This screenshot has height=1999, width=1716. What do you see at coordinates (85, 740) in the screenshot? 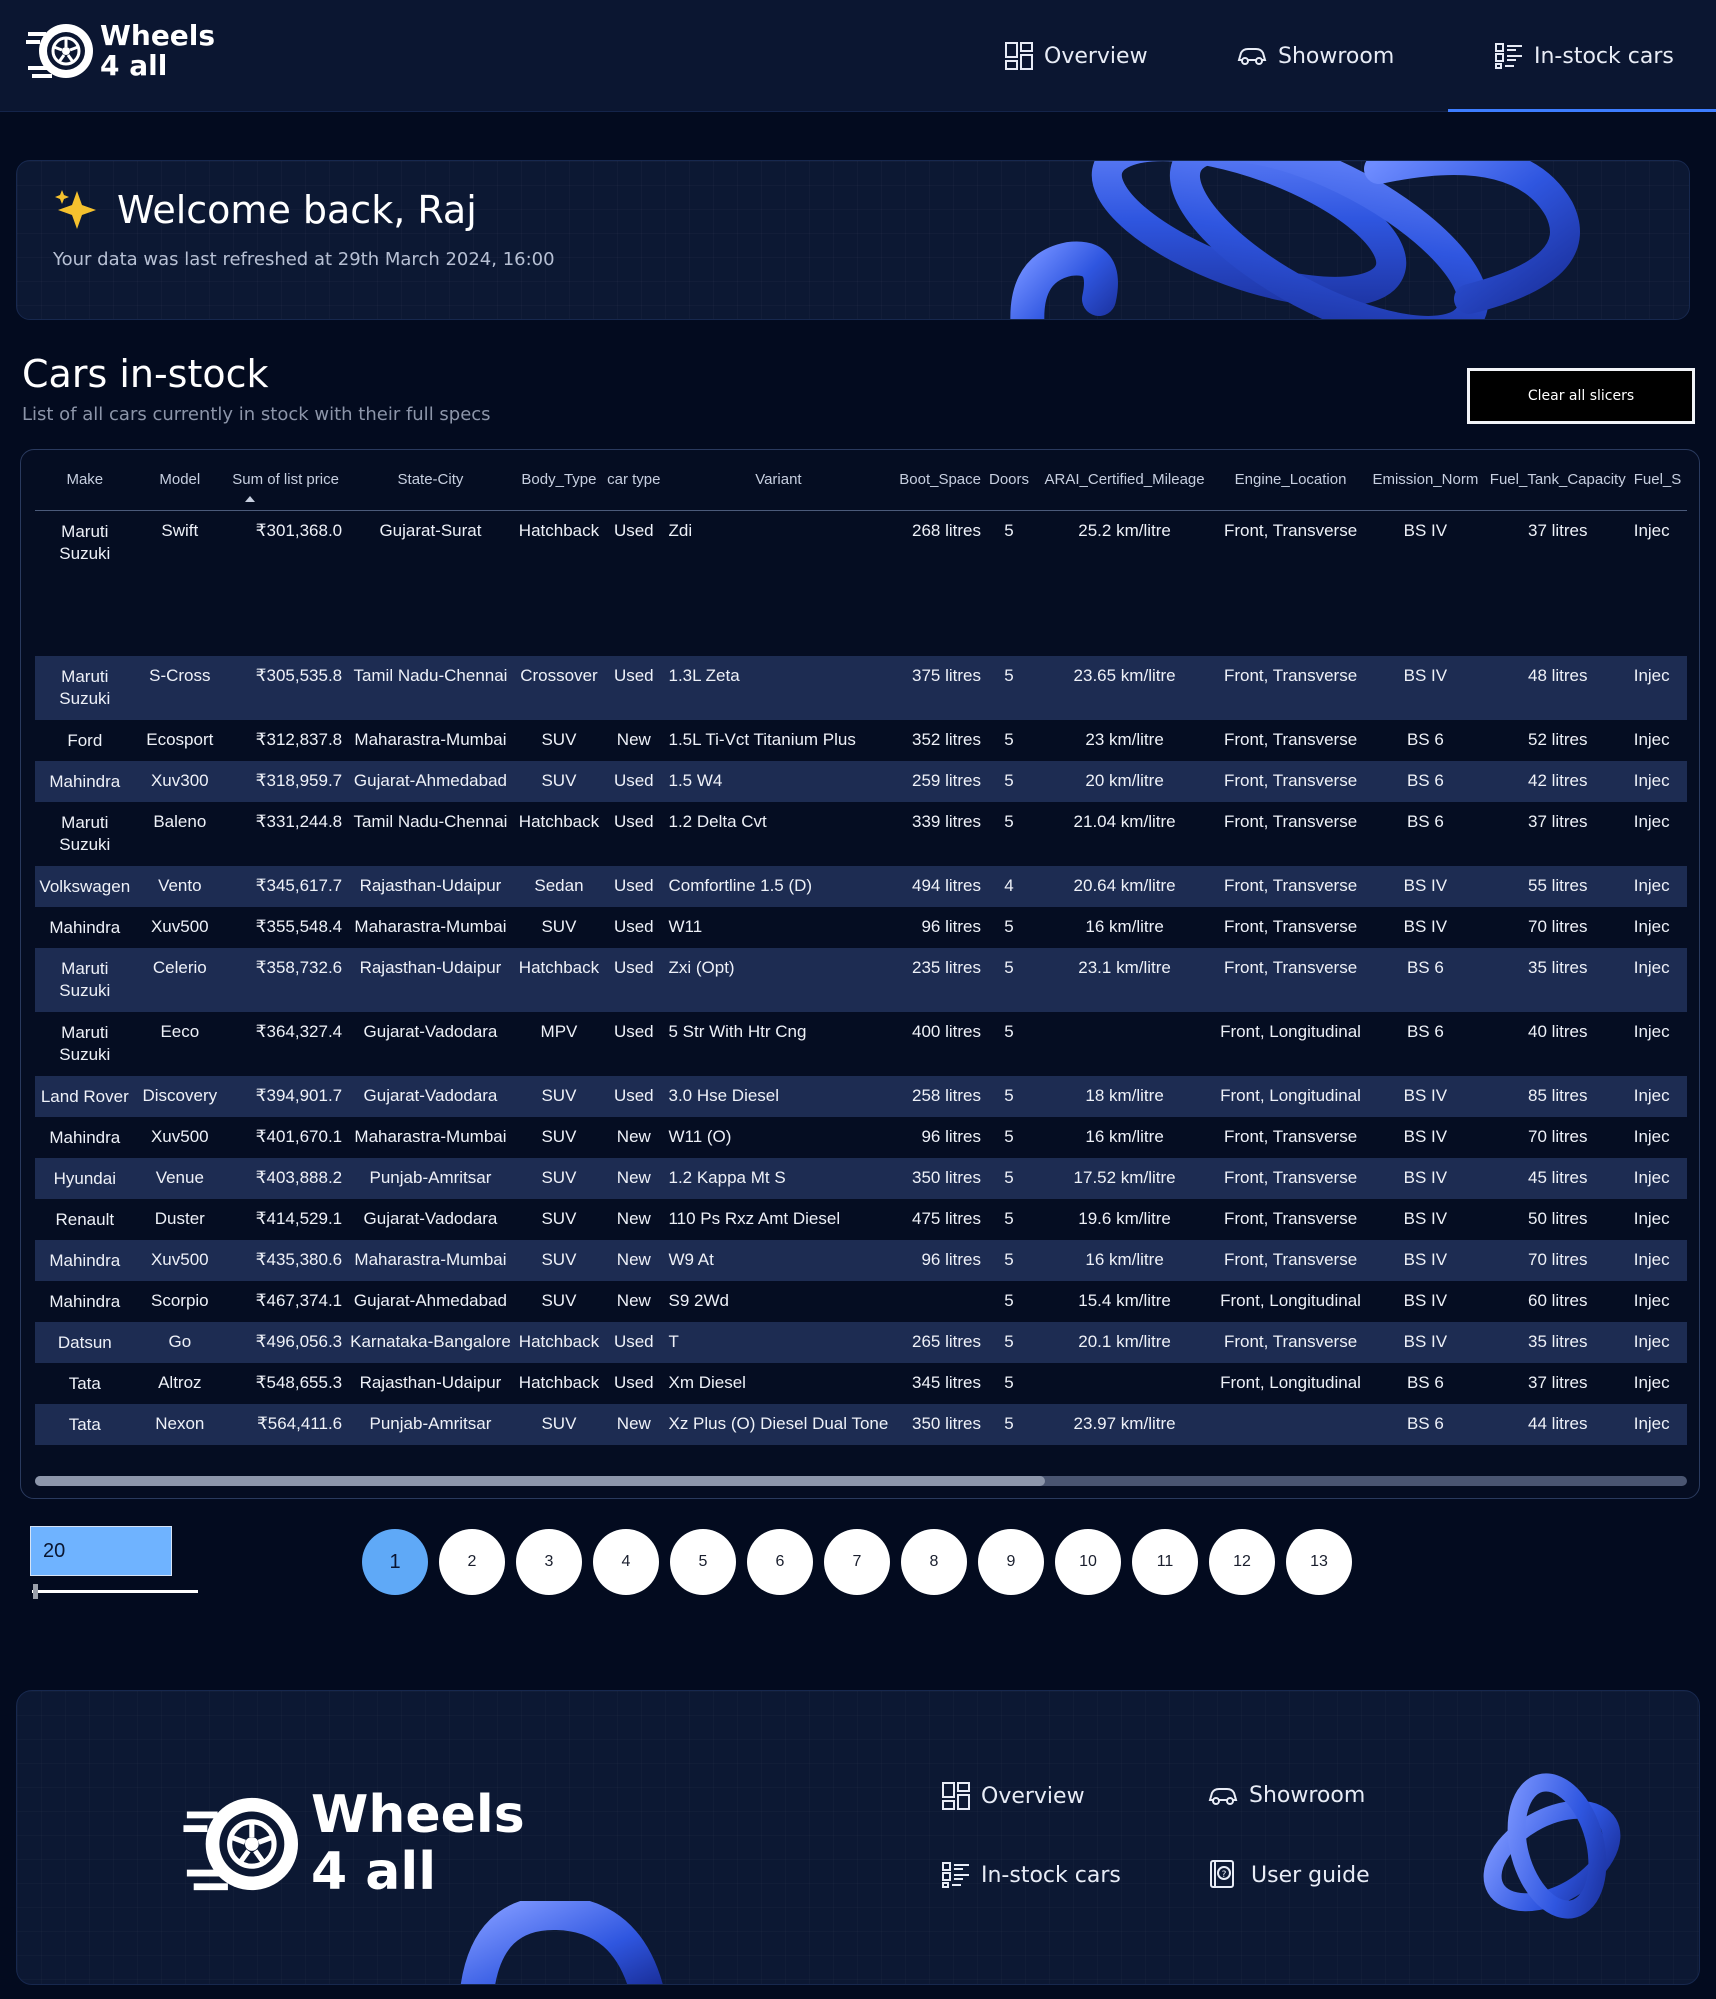
I see `table-cell: Ford` at bounding box center [85, 740].